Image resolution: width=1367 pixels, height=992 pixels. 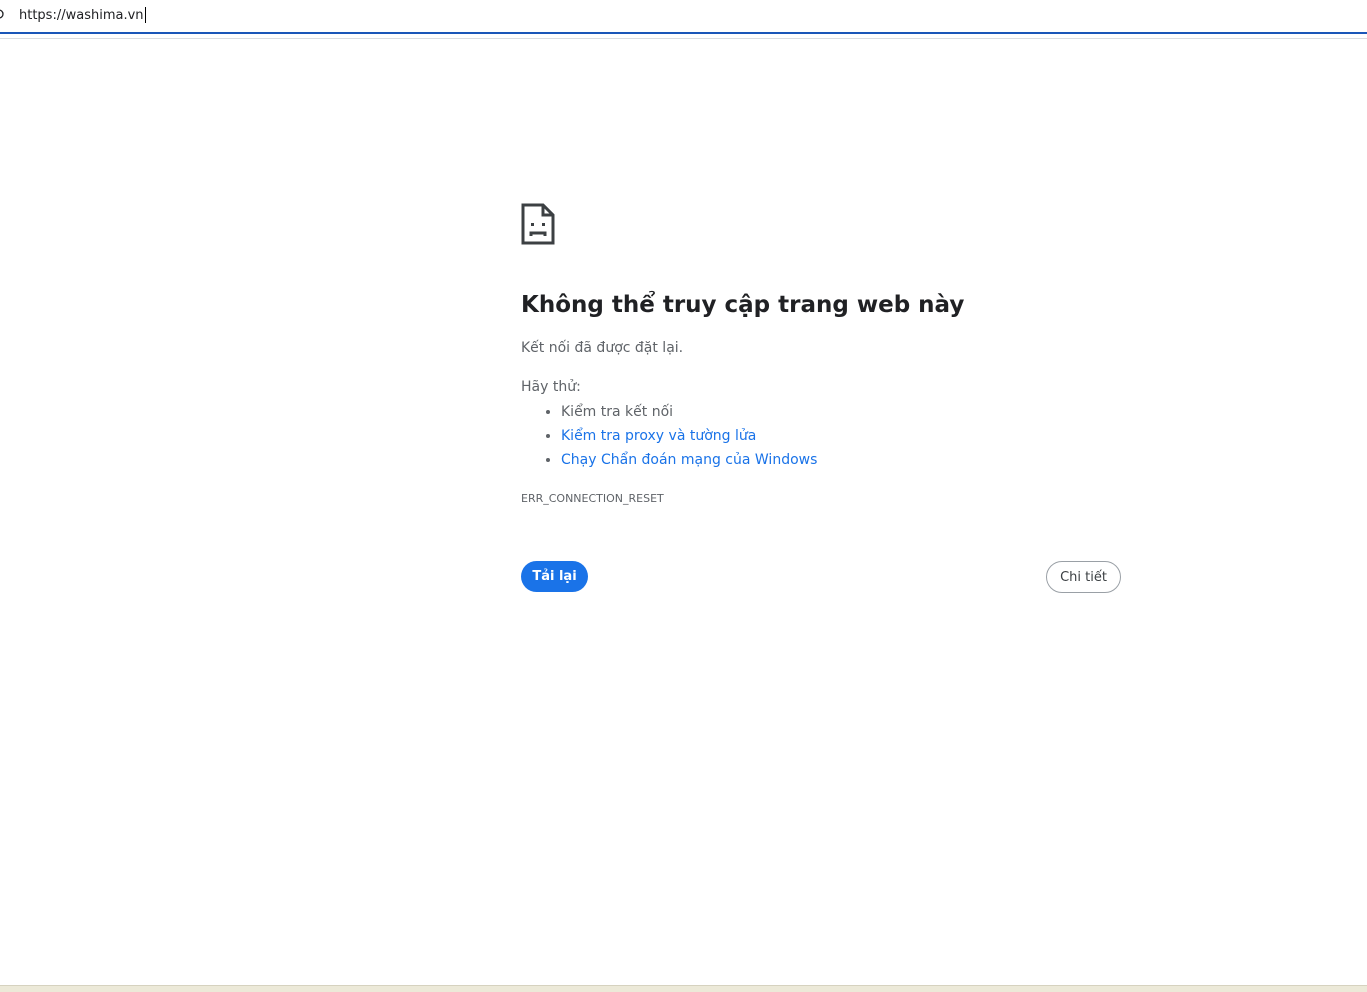 What do you see at coordinates (617, 412) in the screenshot?
I see `suggestion-check-connection: Kiểm tra kết nối` at bounding box center [617, 412].